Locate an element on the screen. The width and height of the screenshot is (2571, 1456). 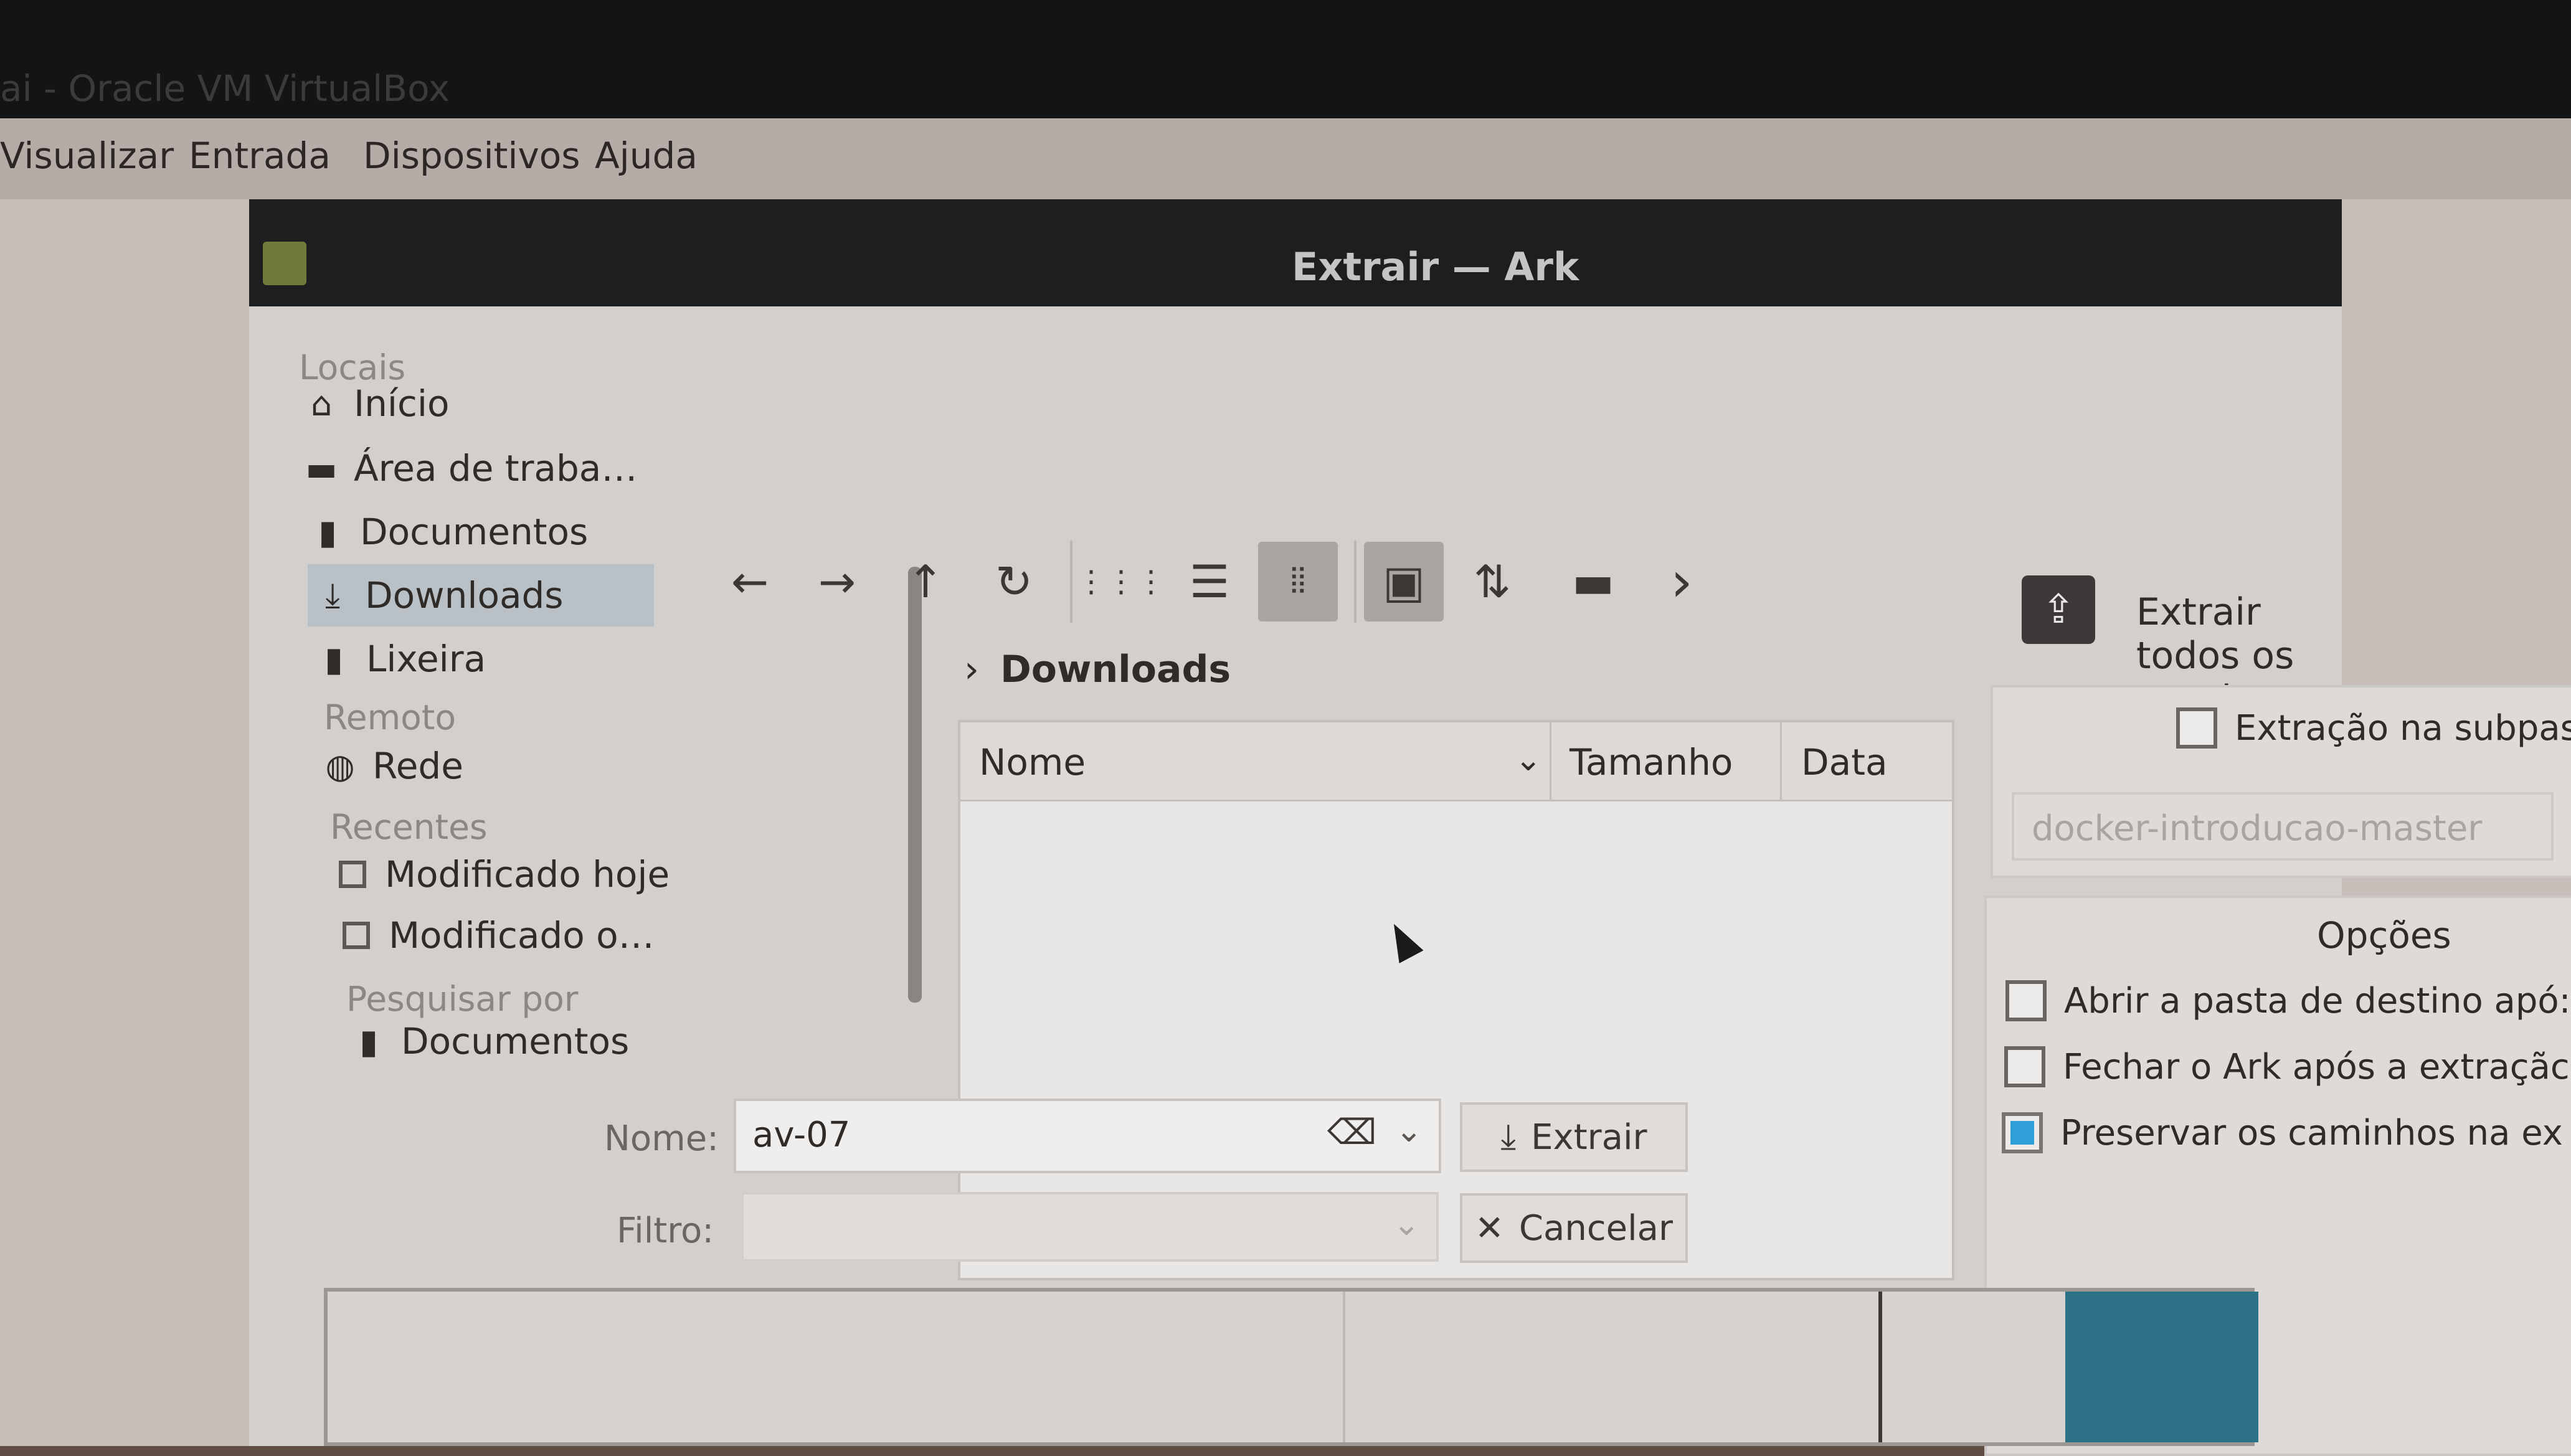
dialog-title: Extrair — Ark is located at coordinates (1435, 267).